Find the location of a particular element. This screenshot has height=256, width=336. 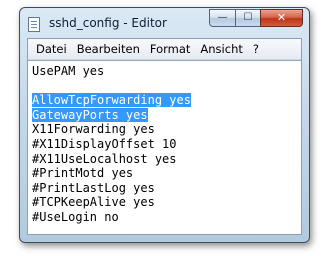

title-bar: sshd_config - Editor — ☐ ✕ is located at coordinates (164, 23).